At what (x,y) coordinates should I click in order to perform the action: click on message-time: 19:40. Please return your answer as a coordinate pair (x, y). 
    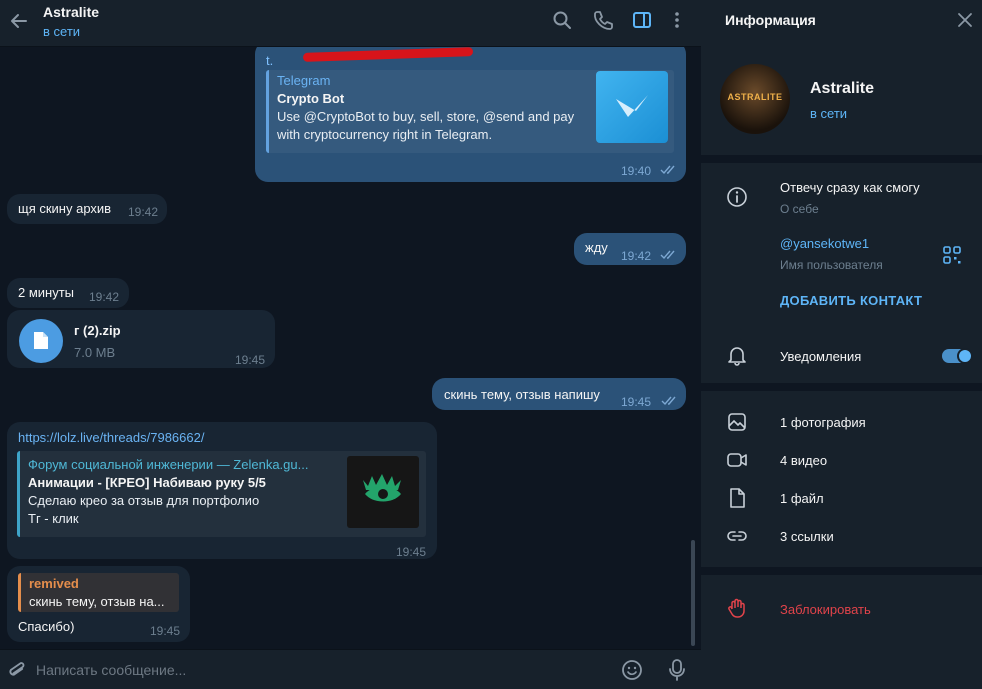
    Looking at the image, I should click on (636, 171).